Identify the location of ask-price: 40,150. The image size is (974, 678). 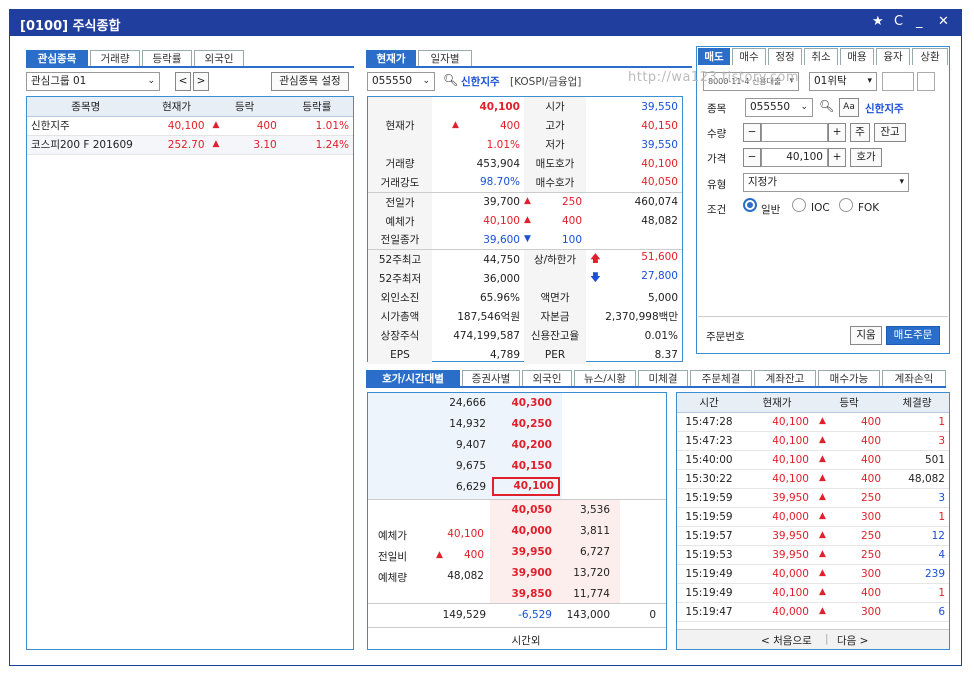
(523, 466).